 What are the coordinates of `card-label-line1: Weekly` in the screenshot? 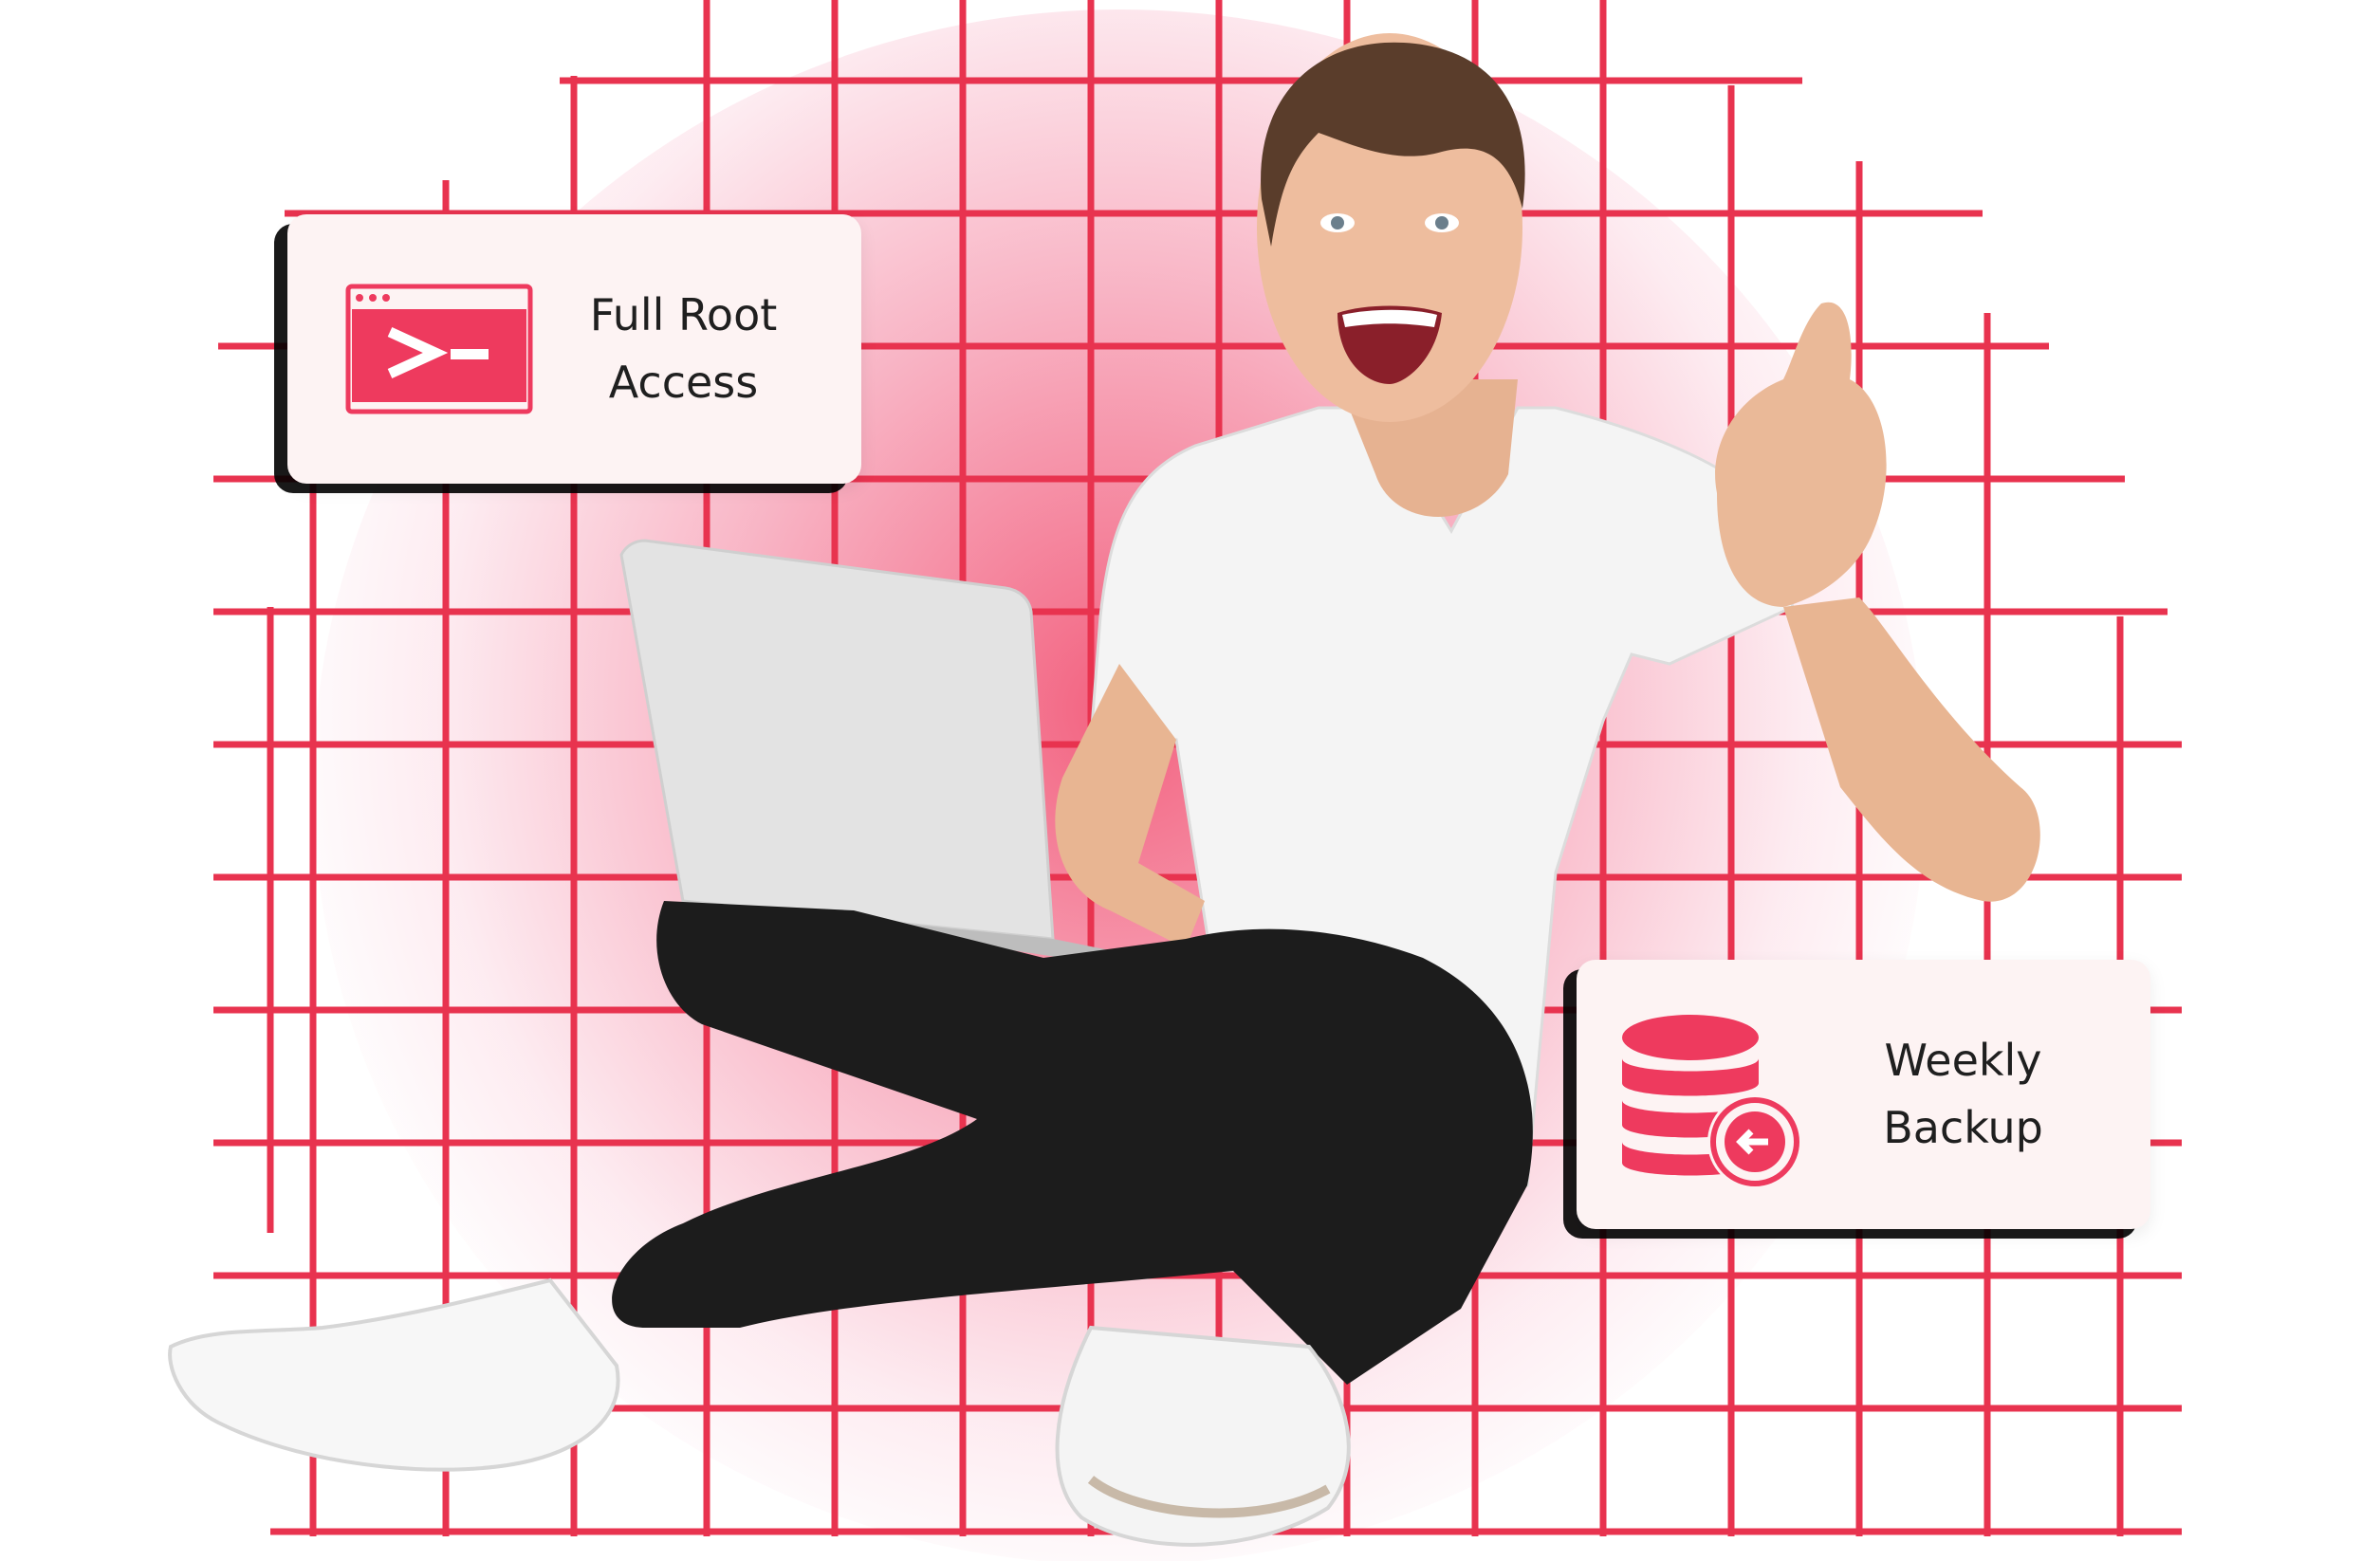 It's located at (1963, 1060).